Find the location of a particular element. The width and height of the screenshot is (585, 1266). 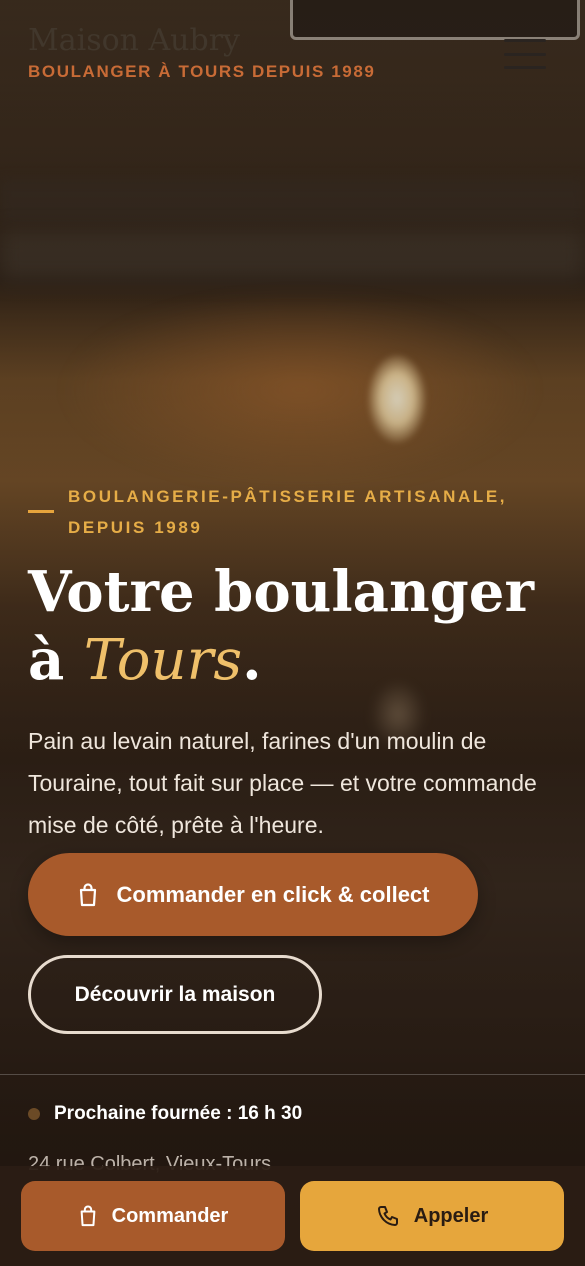

eyebrow-line-2: DEPUIS 1989 is located at coordinates (135, 527).